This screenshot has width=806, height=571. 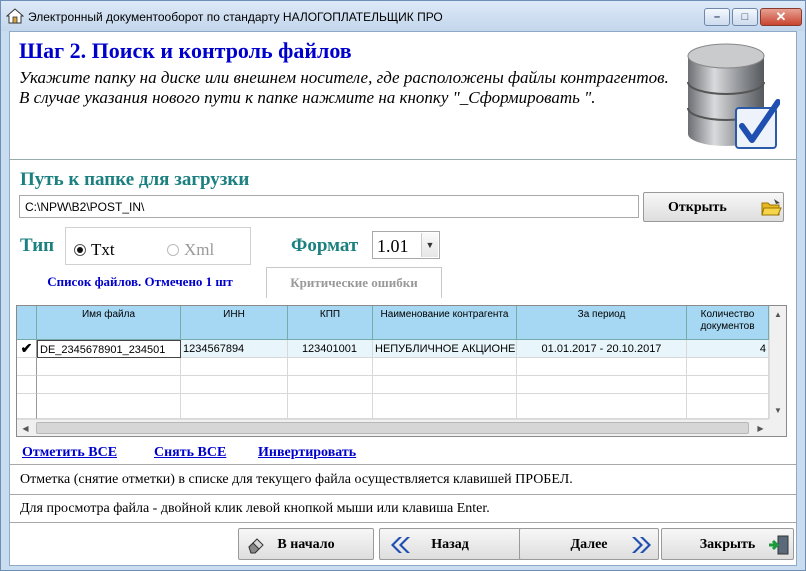 What do you see at coordinates (307, 453) in the screenshot?
I see `invert-selection-link: Инвертировать` at bounding box center [307, 453].